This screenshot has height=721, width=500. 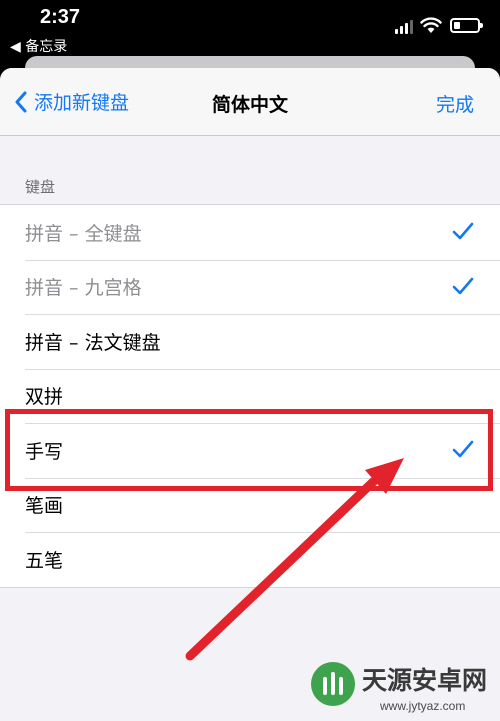 I want to click on navigation-bar: 添加新键盘 简体中文 完成, so click(x=250, y=102).